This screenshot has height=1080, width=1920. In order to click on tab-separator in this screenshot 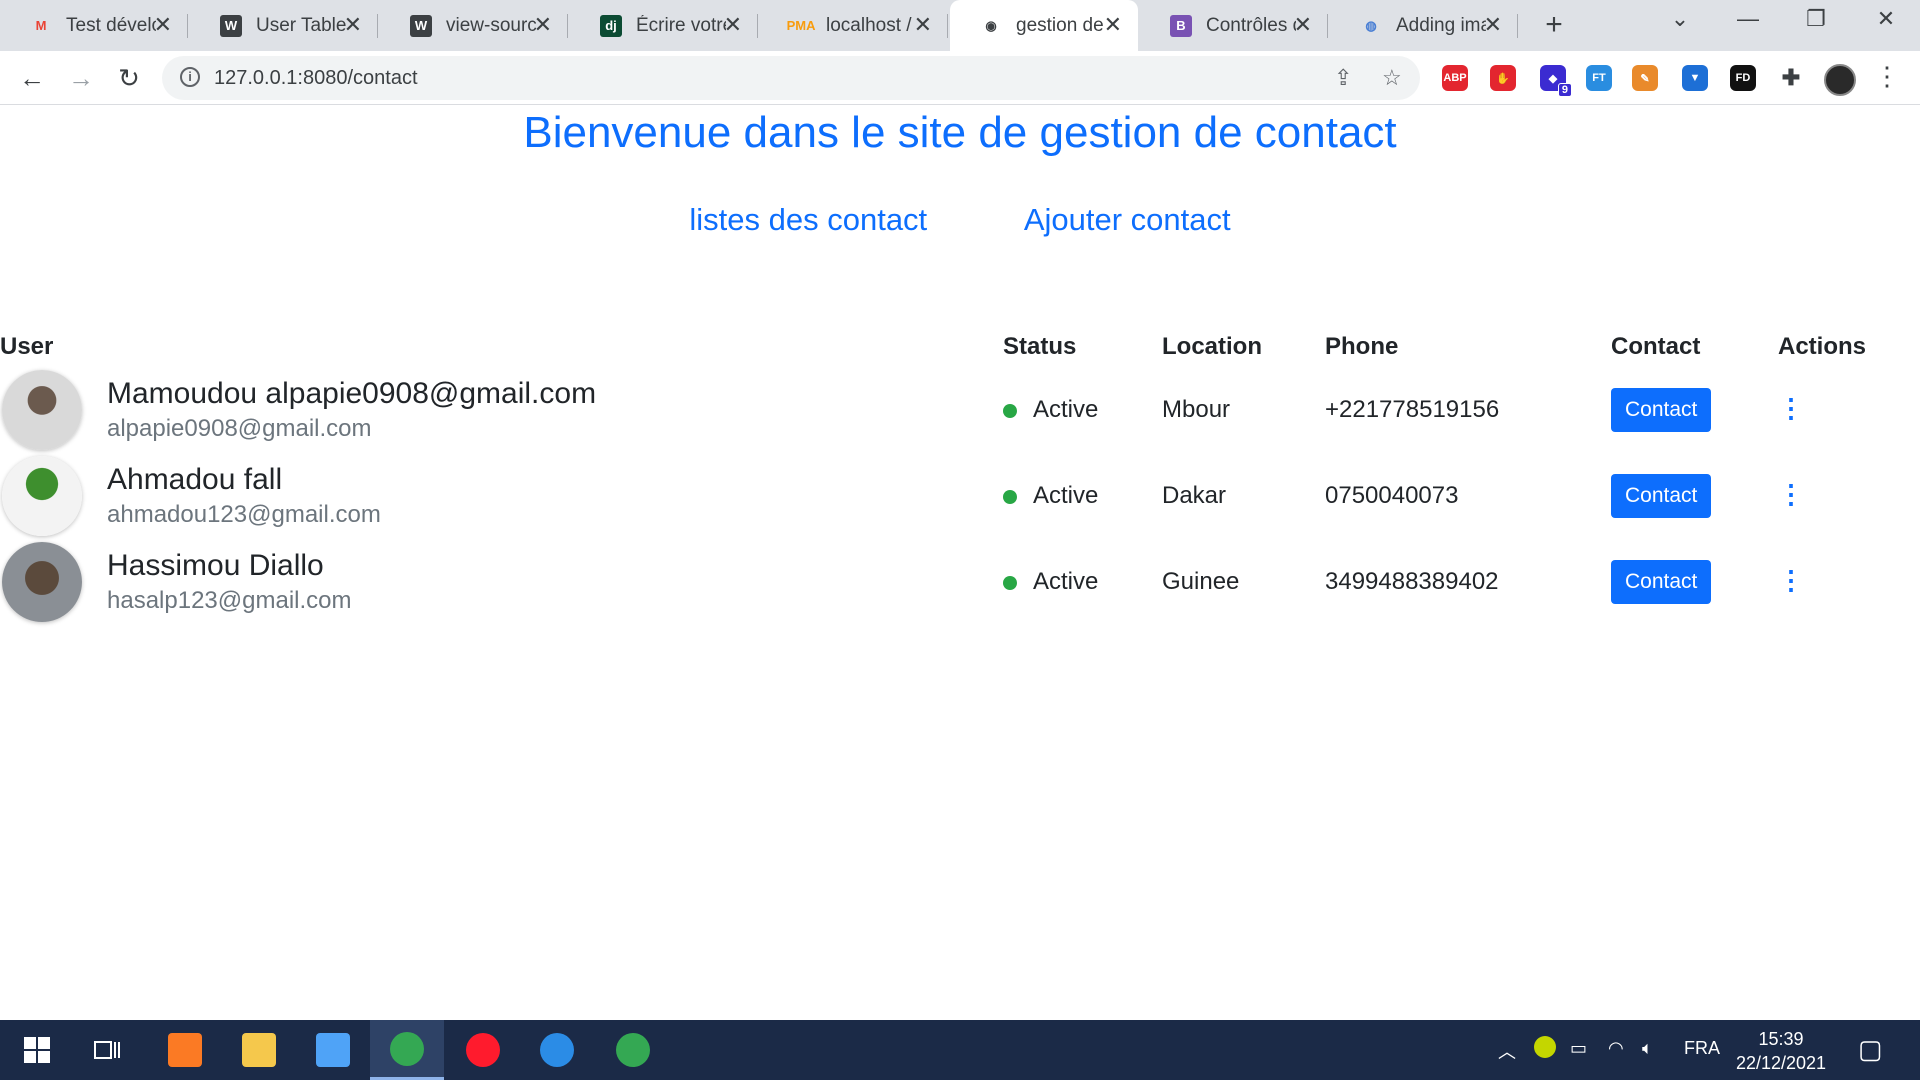, I will do `click(377, 26)`.